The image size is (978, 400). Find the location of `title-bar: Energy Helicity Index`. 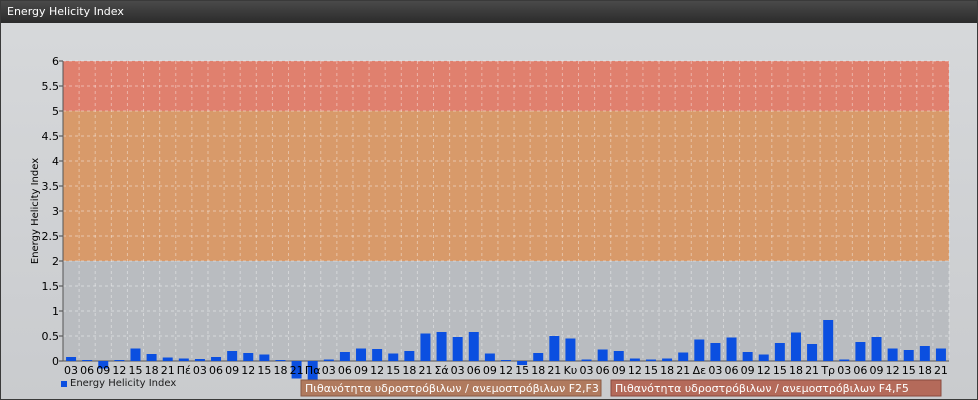

title-bar: Energy Helicity Index is located at coordinates (489, 12).